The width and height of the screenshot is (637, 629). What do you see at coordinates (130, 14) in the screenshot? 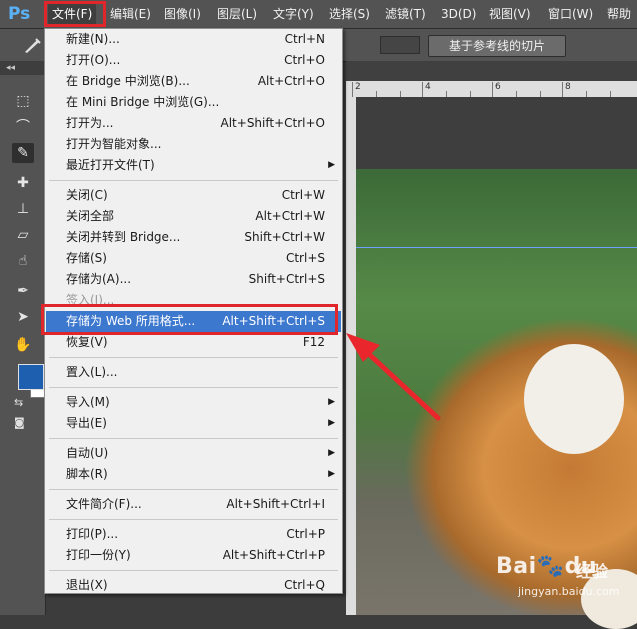
I see `menu-edit: 编辑(E)` at bounding box center [130, 14].